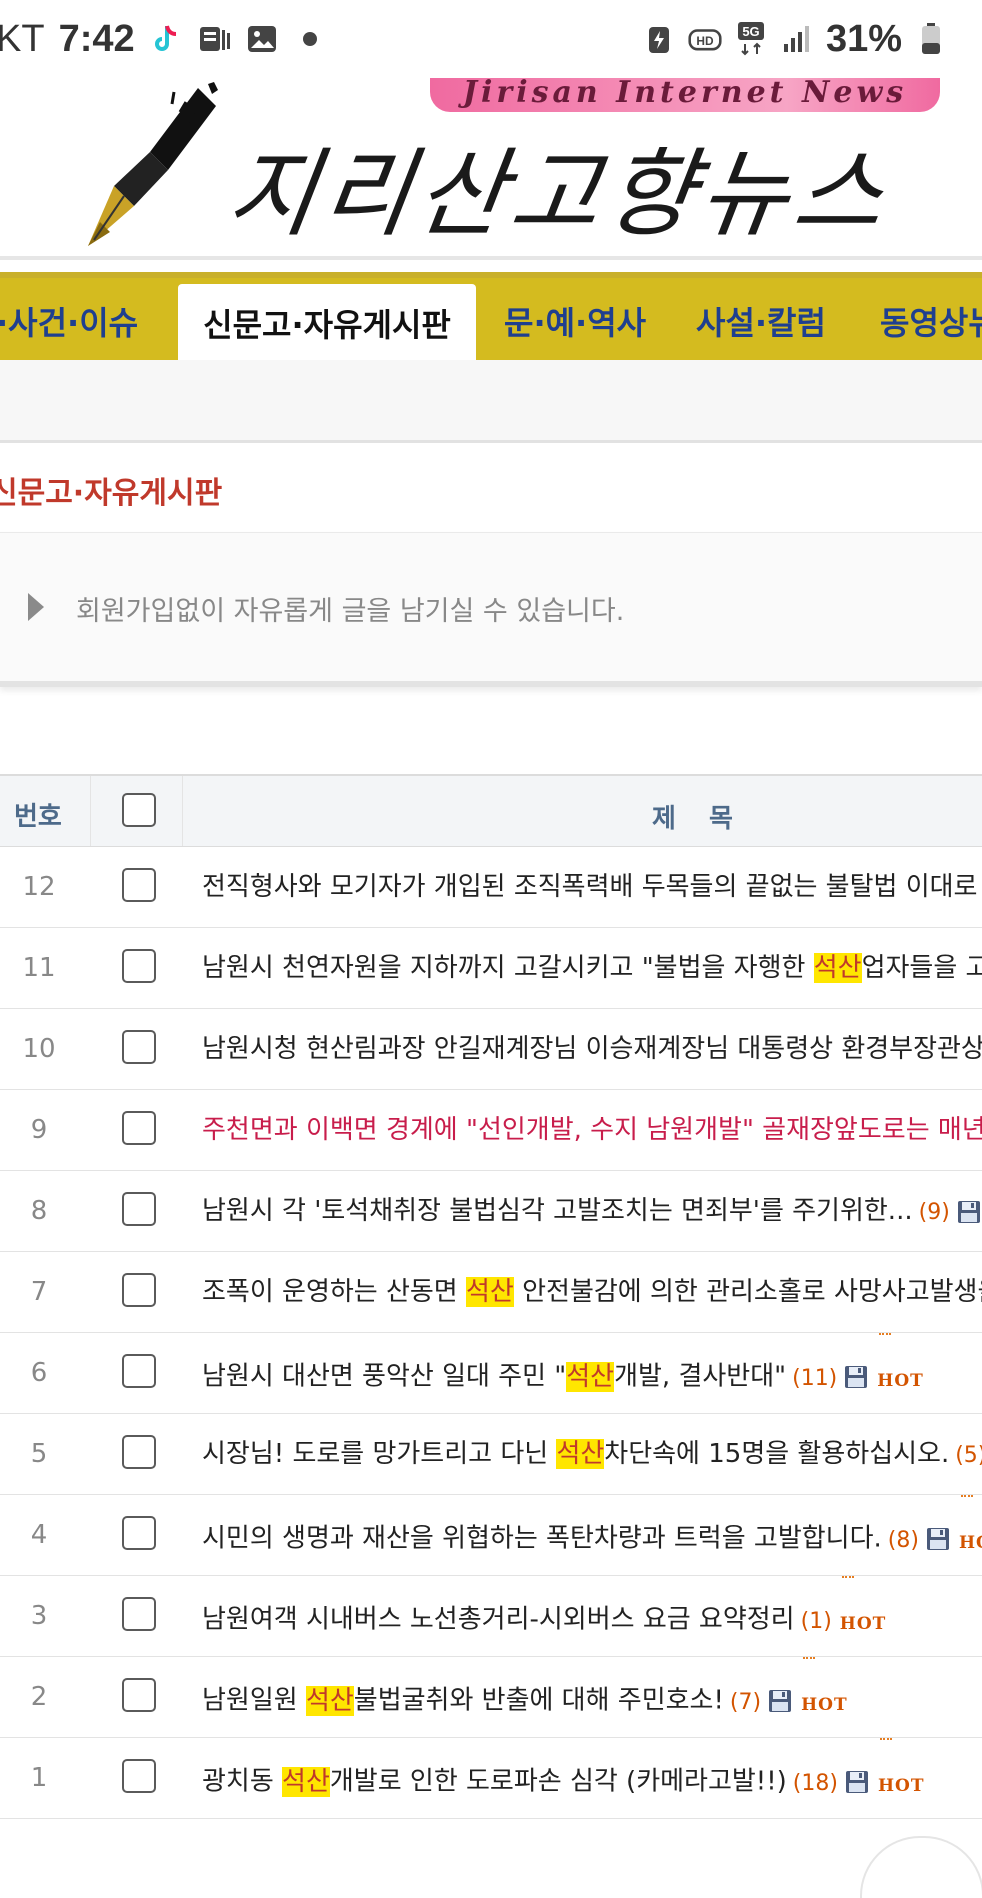  I want to click on post-title-link: 남원시 대산면 풍악산 일대 주민 "석산개발, 결사반대" (11) HOT, so click(563, 1377).